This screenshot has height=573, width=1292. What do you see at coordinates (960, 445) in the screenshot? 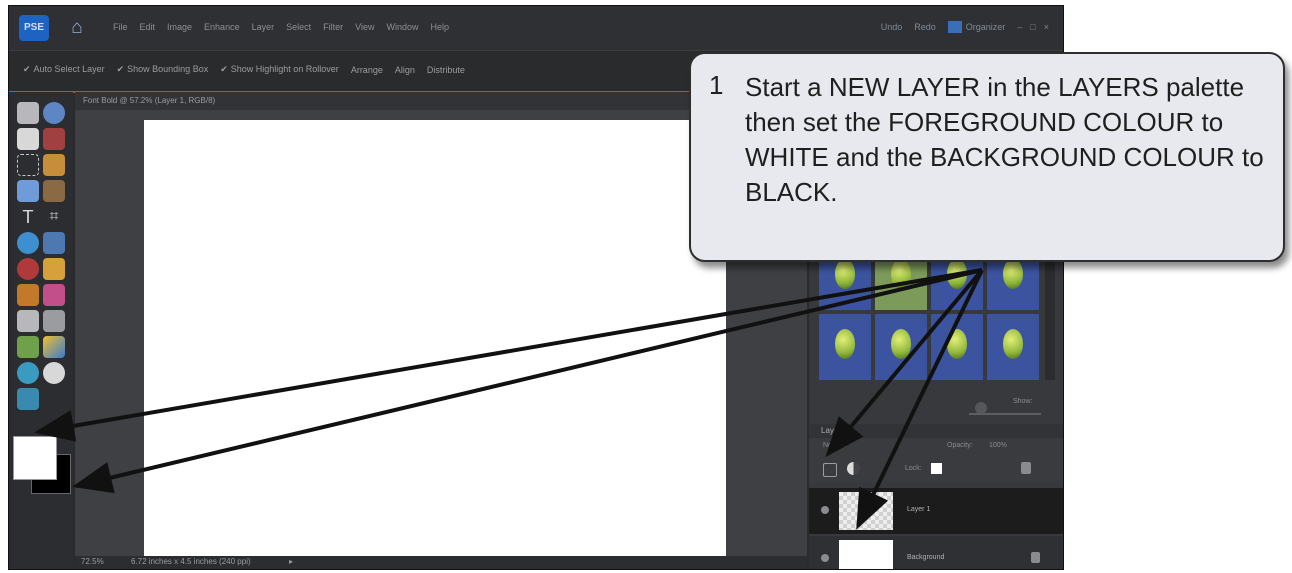
I see `opacity-label: Opacity:` at bounding box center [960, 445].